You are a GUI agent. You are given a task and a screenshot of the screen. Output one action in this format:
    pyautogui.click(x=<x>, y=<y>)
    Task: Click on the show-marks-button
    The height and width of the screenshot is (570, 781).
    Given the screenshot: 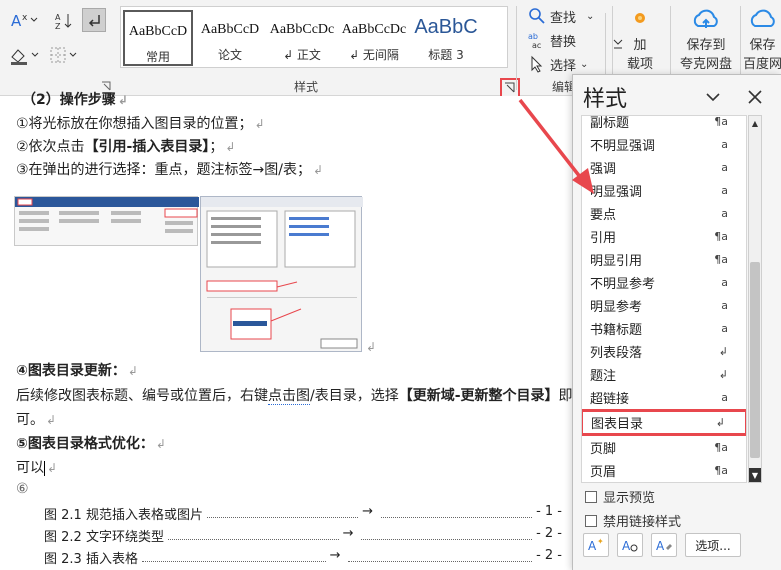 What is the action you would take?
    pyautogui.click(x=94, y=20)
    